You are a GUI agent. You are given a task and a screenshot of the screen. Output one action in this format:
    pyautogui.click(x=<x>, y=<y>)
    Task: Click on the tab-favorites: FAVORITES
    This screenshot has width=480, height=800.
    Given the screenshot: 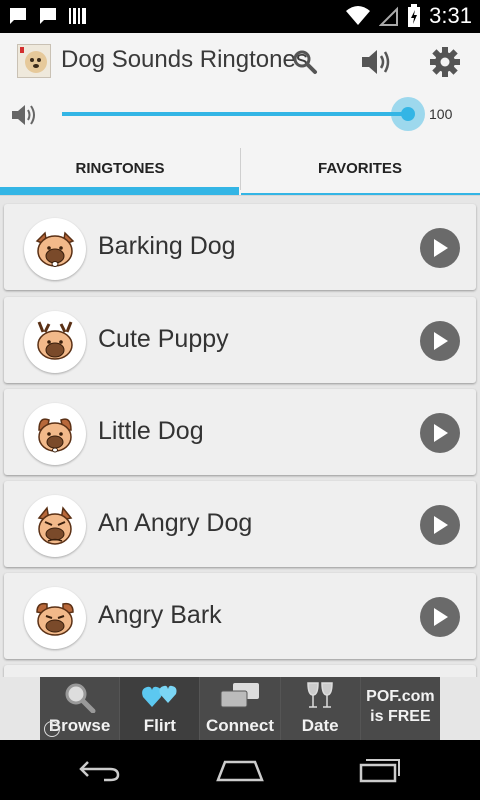 What is the action you would take?
    pyautogui.click(x=360, y=168)
    